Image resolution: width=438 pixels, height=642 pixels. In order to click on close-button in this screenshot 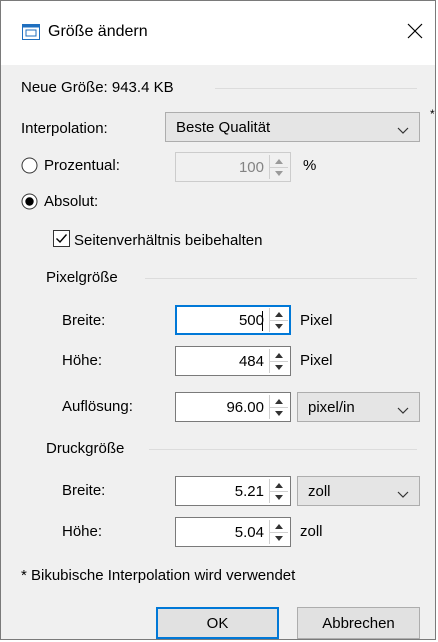, I will do `click(415, 33)`.